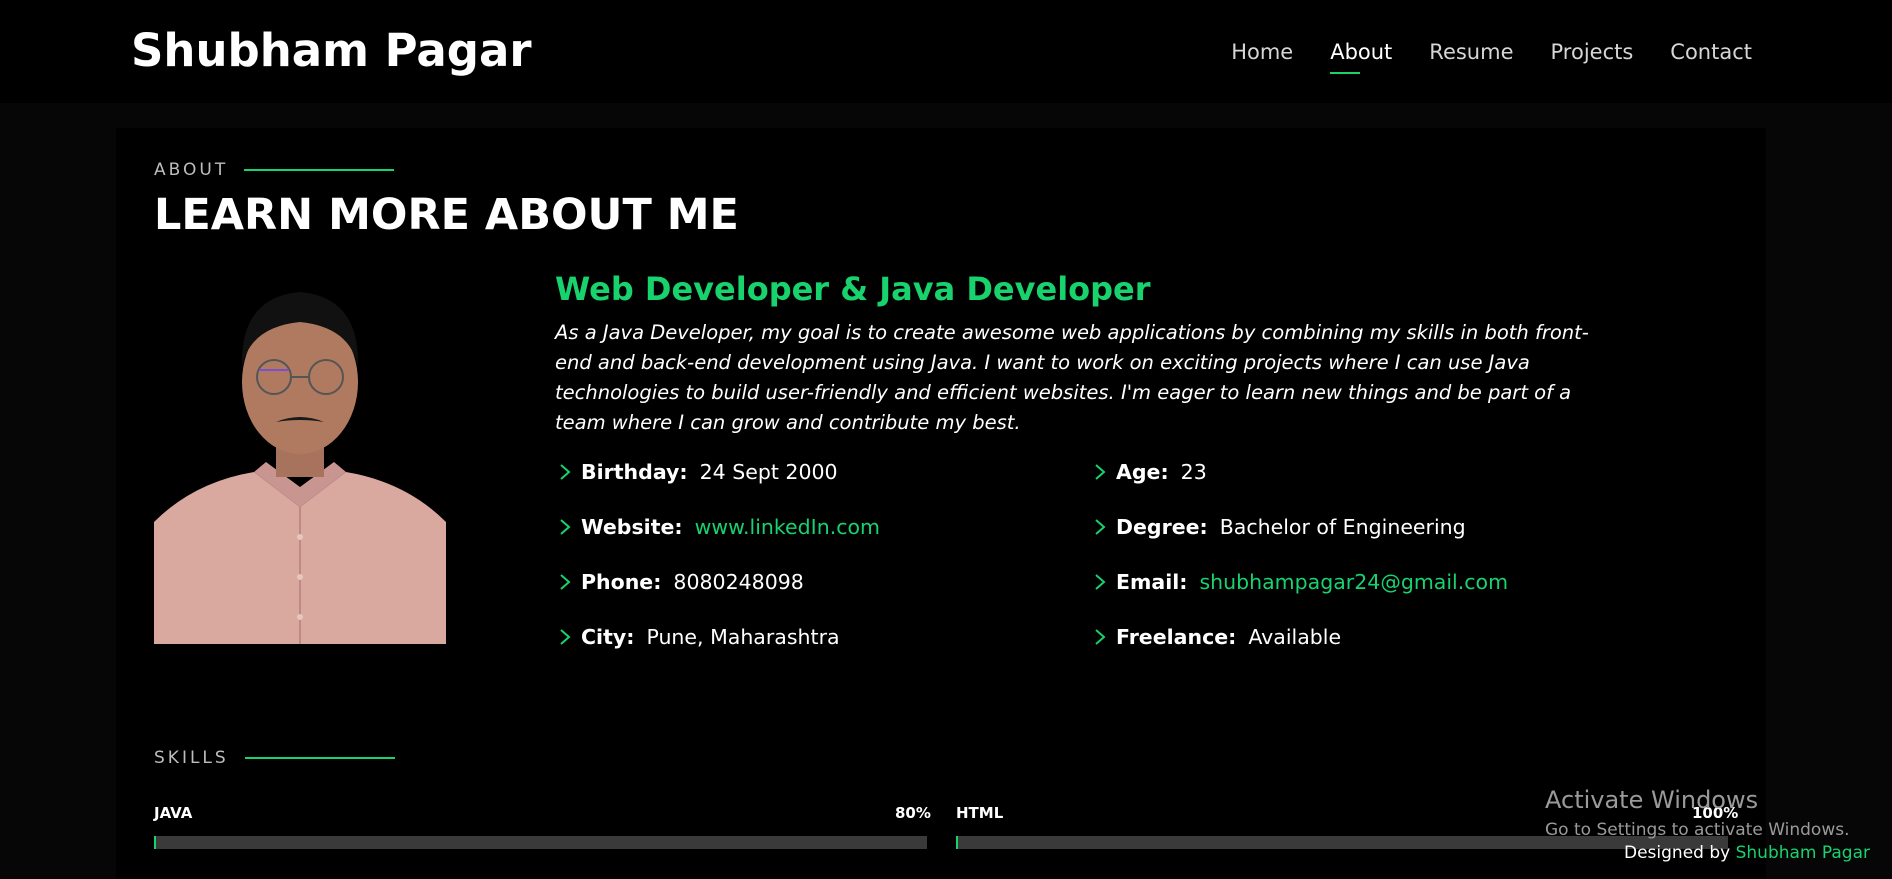 Image resolution: width=1892 pixels, height=879 pixels. I want to click on info-key: City:, so click(608, 637).